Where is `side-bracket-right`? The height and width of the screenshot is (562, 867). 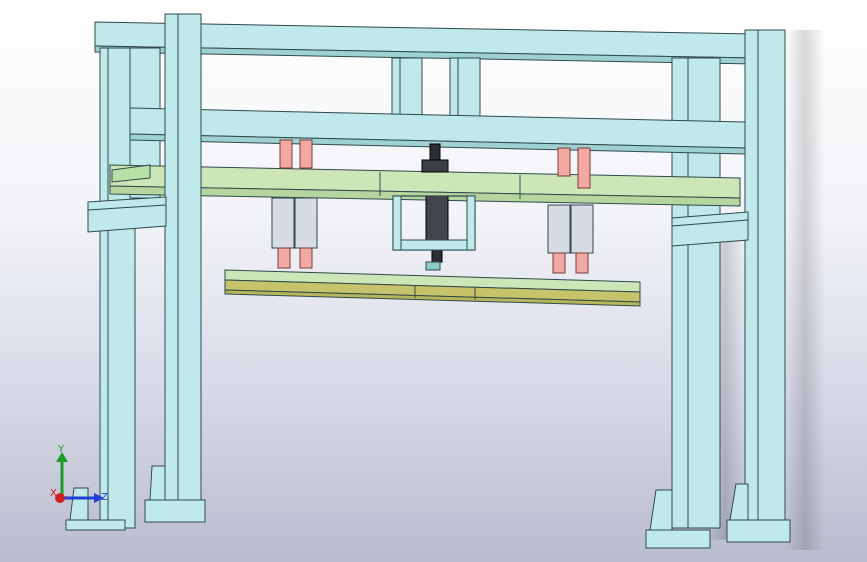
side-bracket-right is located at coordinates (710, 229).